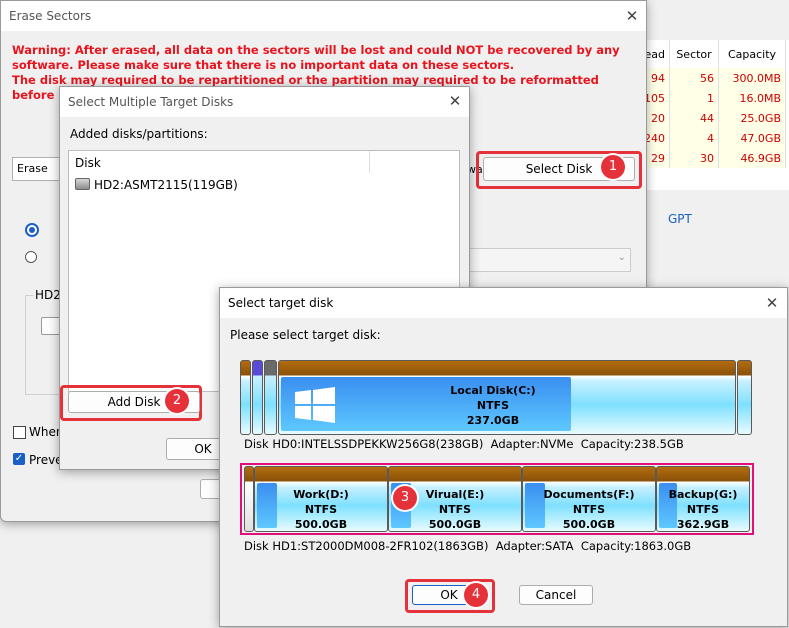 The width and height of the screenshot is (789, 628). Describe the element at coordinates (19, 459) in the screenshot. I see `checkbox-prevent: ✓` at that location.